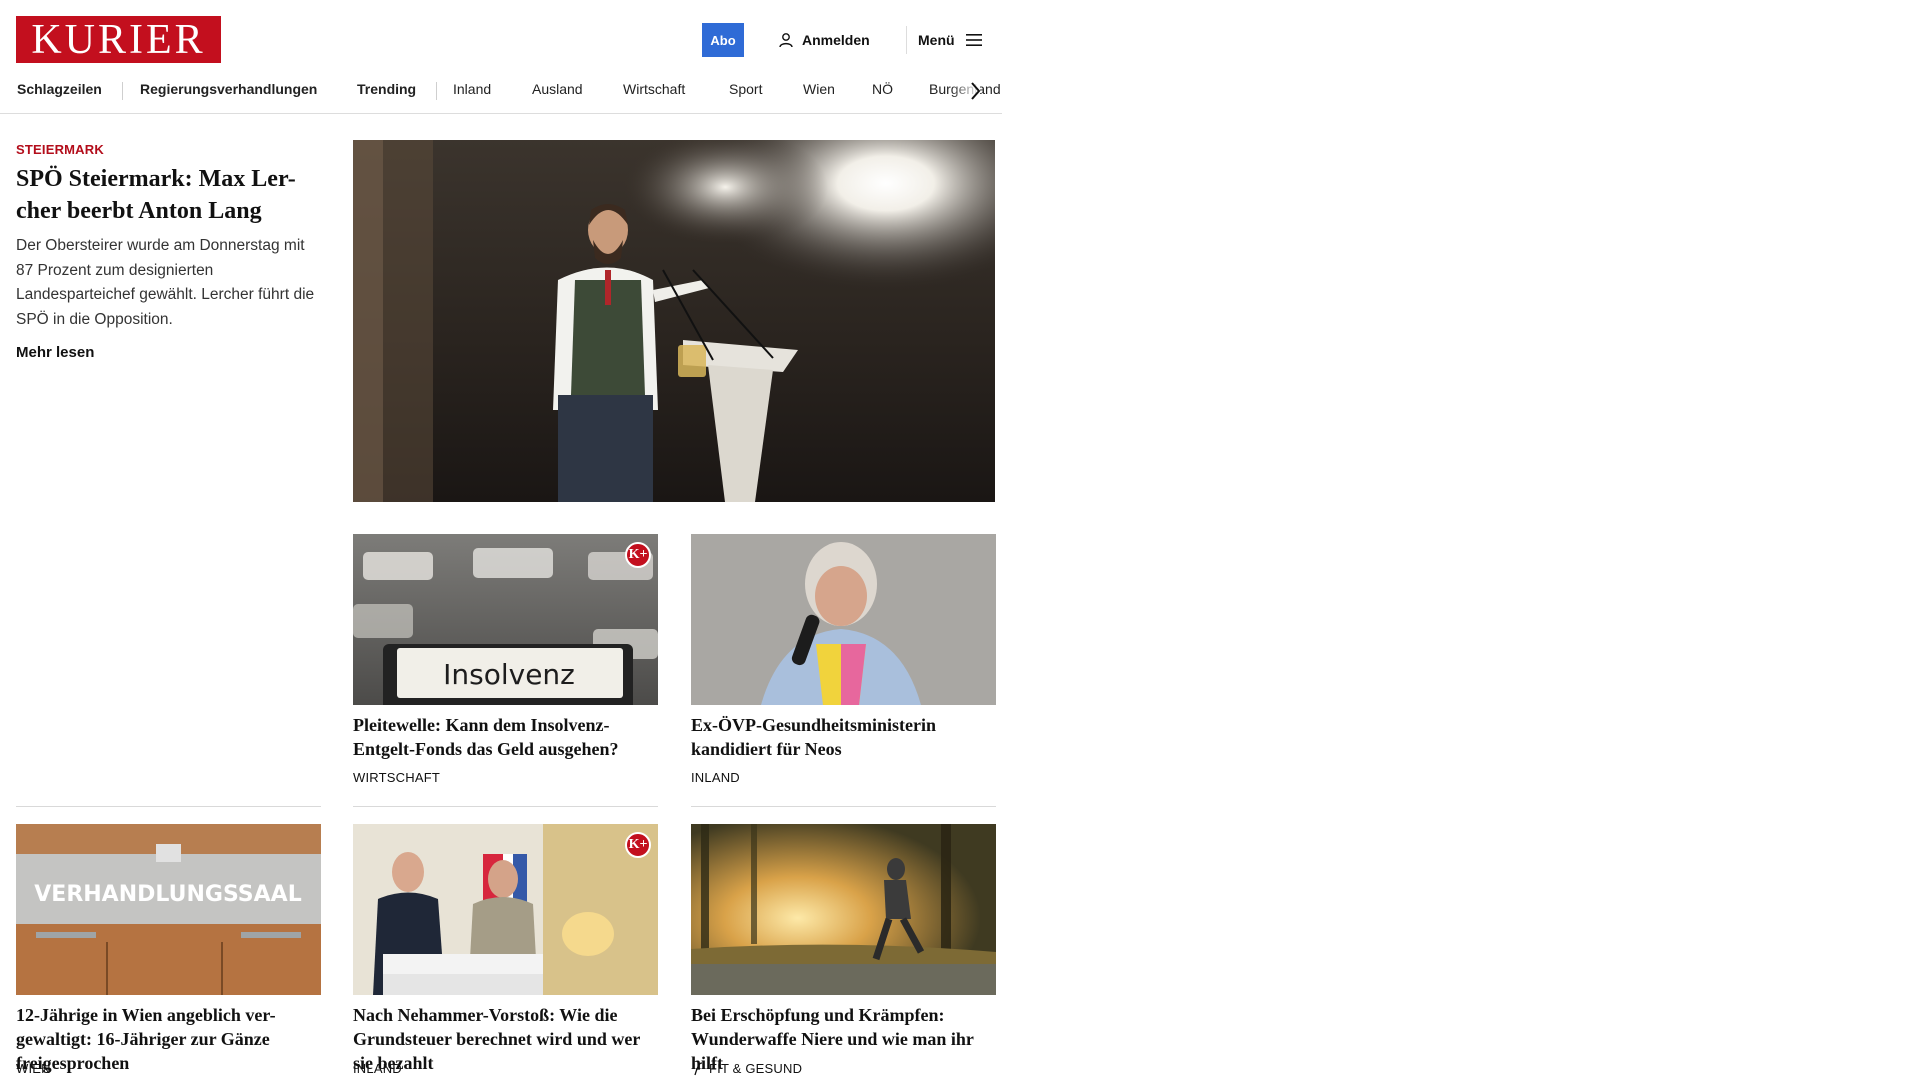 Image resolution: width=1920 pixels, height=1080 pixels. What do you see at coordinates (228, 89) in the screenshot?
I see `nav-item-regierungsverhandlungen: Regierungsverhandlungen` at bounding box center [228, 89].